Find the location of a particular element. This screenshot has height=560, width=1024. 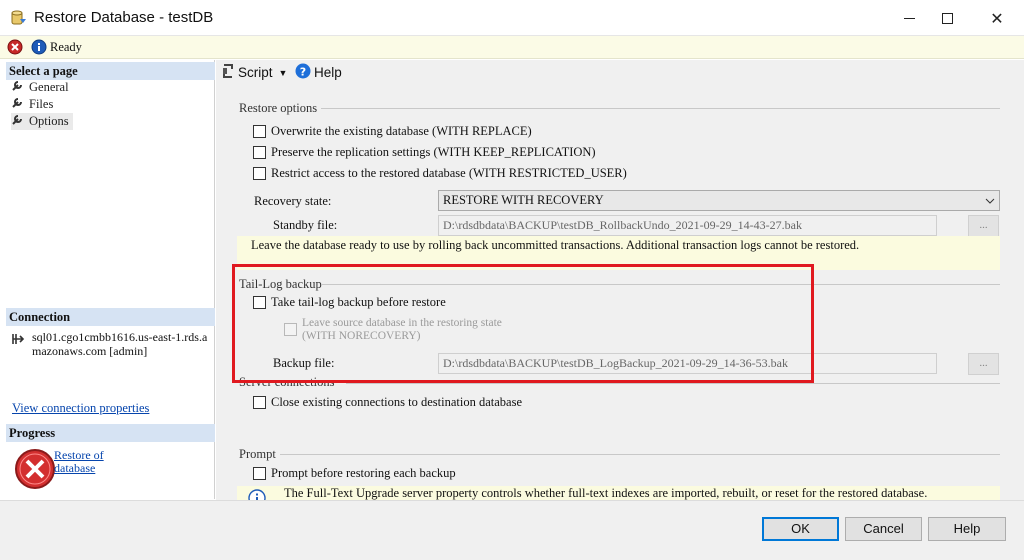

server-connections-group-label: Server connections is located at coordinates (287, 382).